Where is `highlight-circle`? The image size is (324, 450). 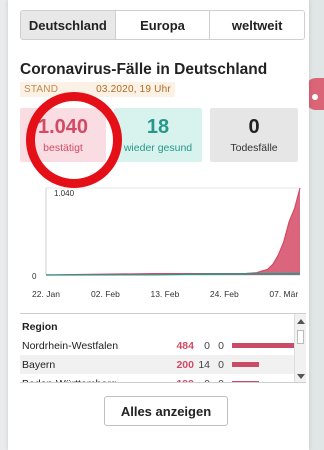
highlight-circle is located at coordinates (74, 140).